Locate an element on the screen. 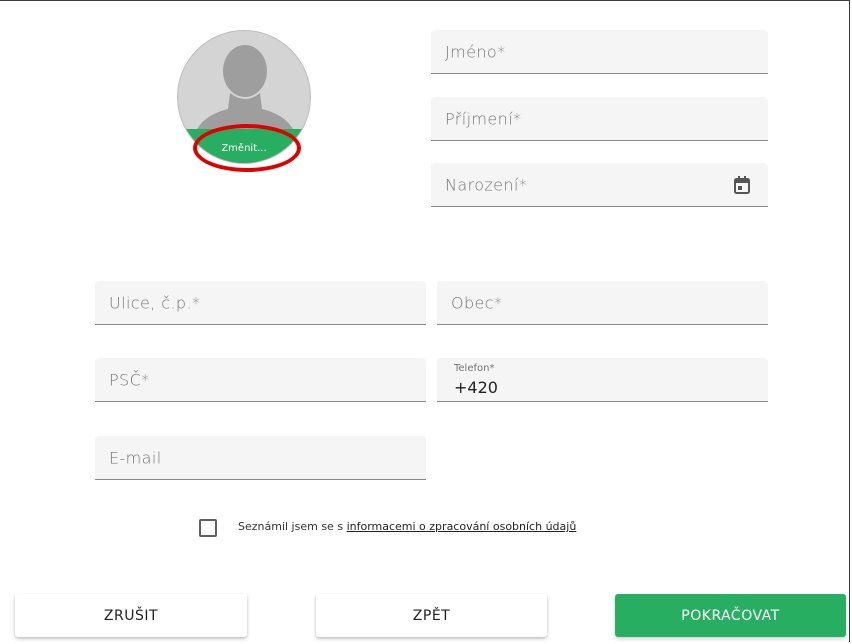 Image resolution: width=852 pixels, height=644 pixels. city-field: Obec* is located at coordinates (602, 303).